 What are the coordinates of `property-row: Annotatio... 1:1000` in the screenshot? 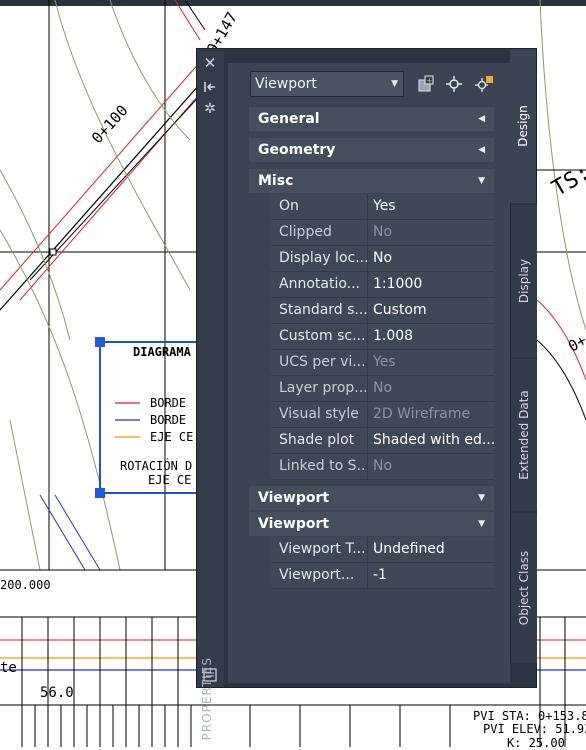 It's located at (382, 285).